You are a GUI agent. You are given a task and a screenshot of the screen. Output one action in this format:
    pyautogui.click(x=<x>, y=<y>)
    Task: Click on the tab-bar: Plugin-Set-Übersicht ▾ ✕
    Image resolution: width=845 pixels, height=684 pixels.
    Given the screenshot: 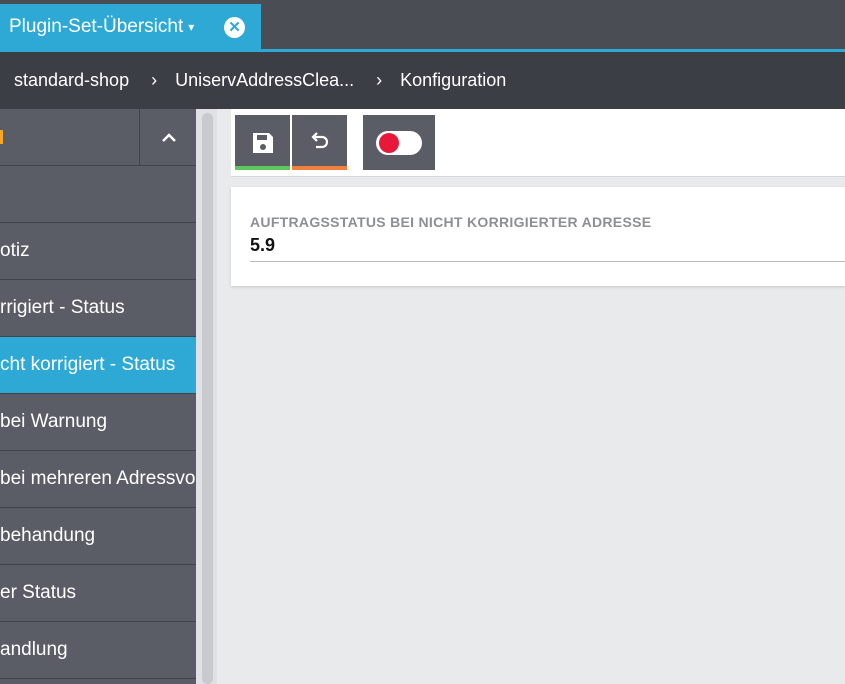 What is the action you would take?
    pyautogui.click(x=422, y=26)
    